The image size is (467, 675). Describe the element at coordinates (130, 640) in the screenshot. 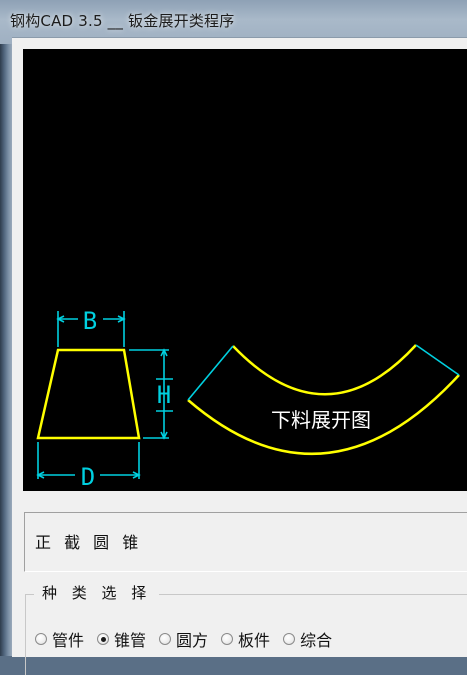

I see `radio-cone-pipe-label: 锥管` at that location.